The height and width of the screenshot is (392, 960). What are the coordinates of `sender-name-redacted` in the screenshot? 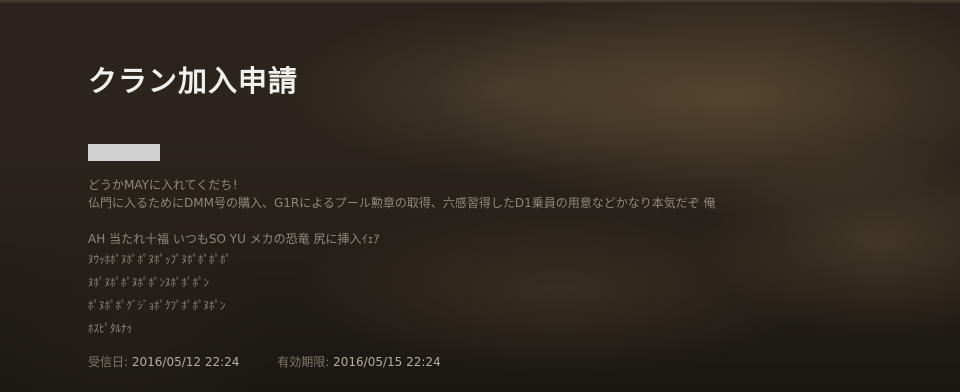 It's located at (124, 152).